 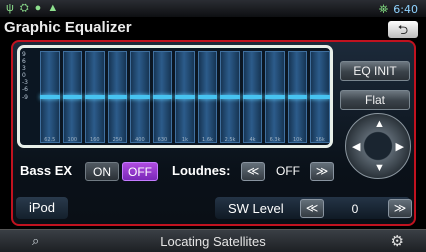 I want to click on eq-frequency-label: 1.6k, so click(x=207, y=140).